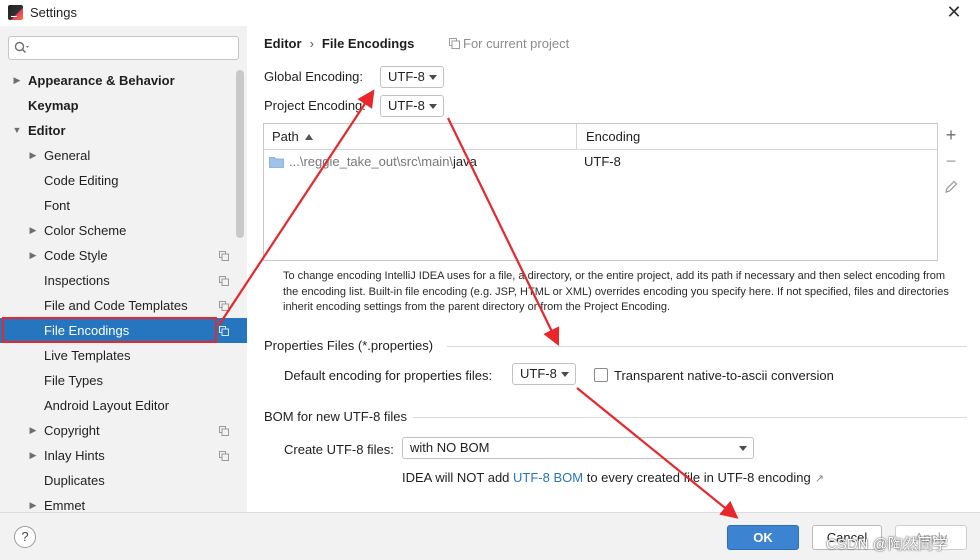 This screenshot has width=980, height=560. What do you see at coordinates (763, 537) in the screenshot?
I see `ok-button: OK` at bounding box center [763, 537].